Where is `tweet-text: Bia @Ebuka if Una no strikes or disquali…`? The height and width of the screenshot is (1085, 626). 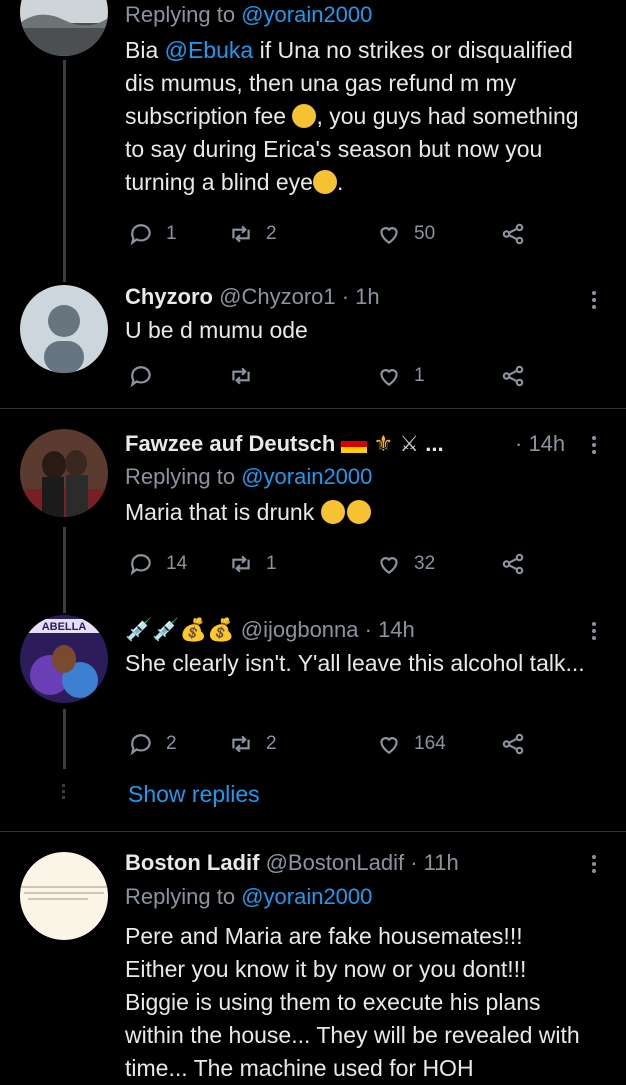 tweet-text: Bia @Ebuka if Una no strikes or disquali… is located at coordinates (352, 116).